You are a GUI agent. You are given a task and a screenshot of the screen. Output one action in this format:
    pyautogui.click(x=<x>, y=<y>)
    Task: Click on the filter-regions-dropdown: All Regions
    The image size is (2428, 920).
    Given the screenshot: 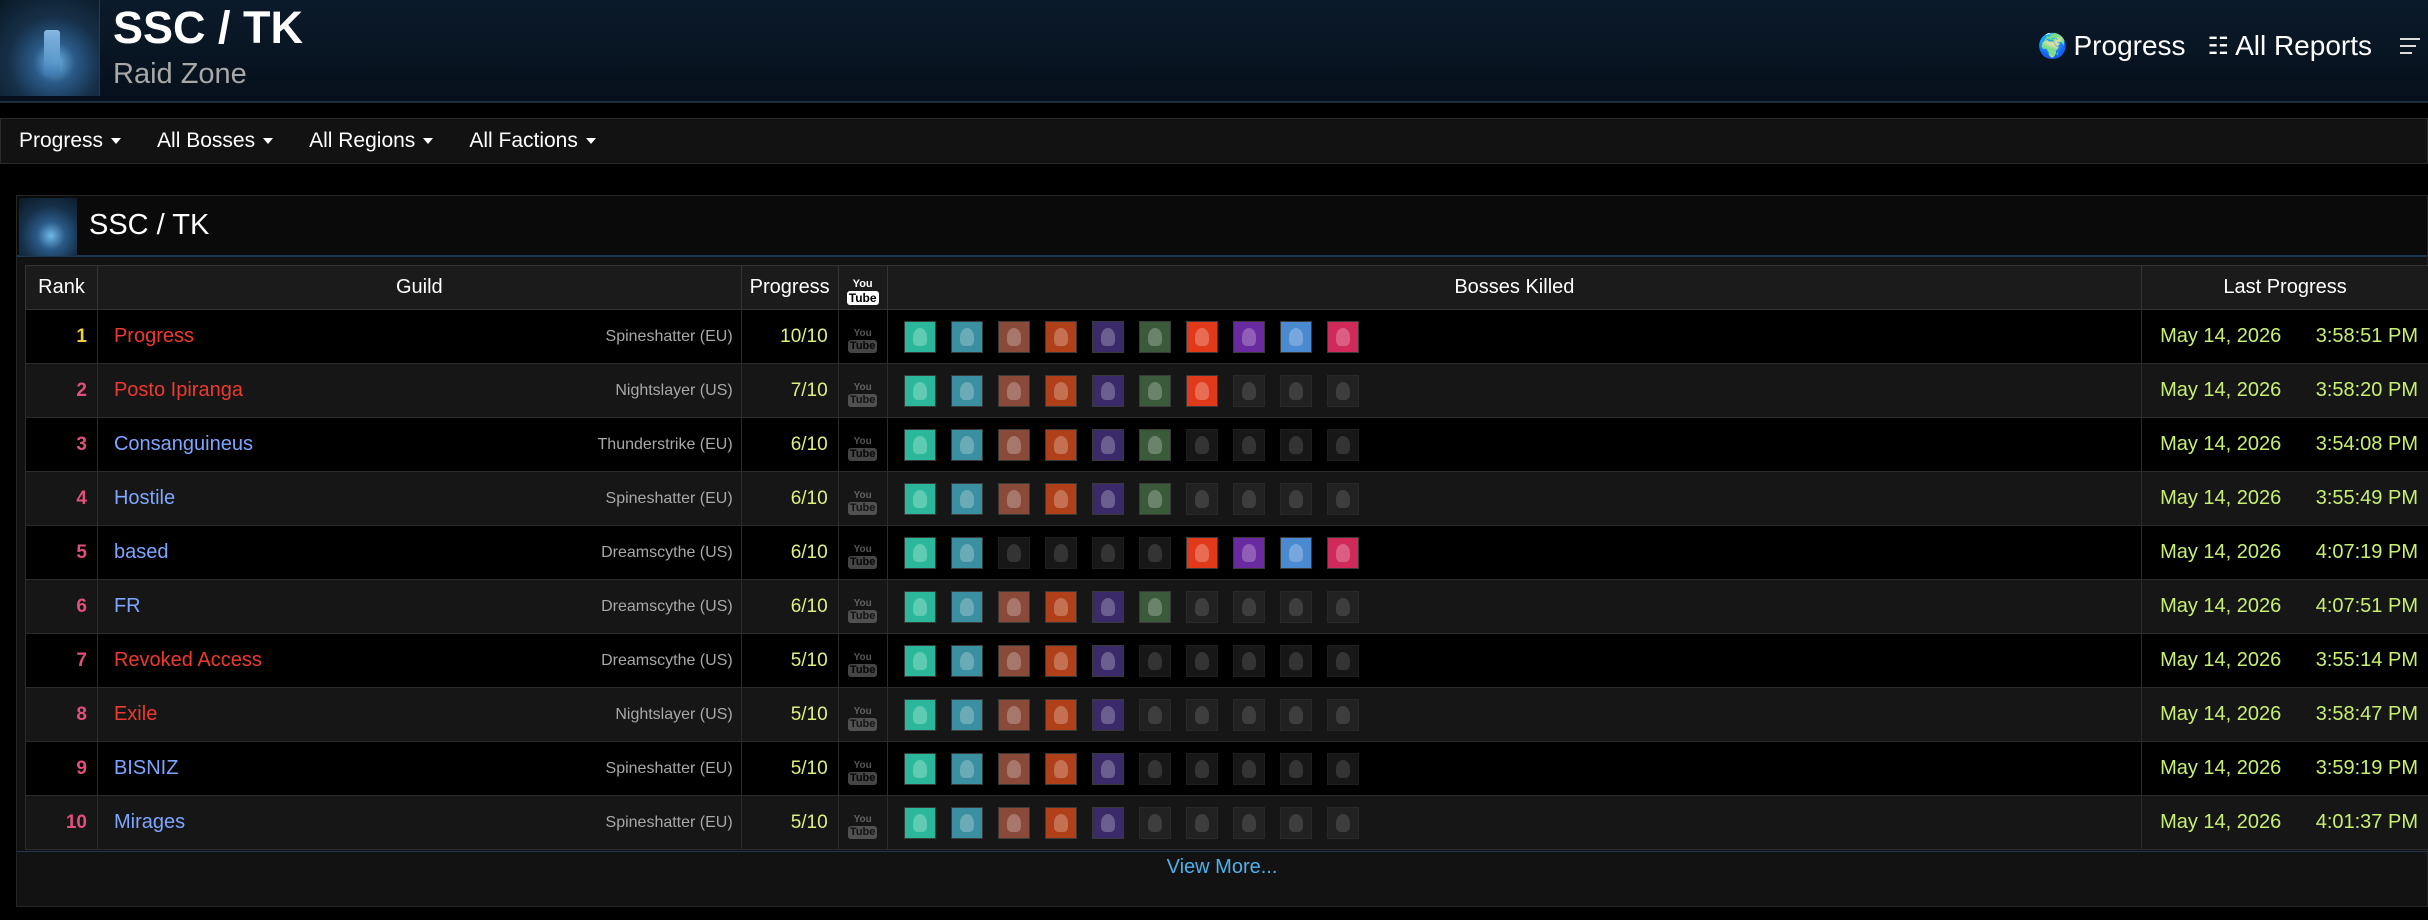 What is the action you would take?
    pyautogui.click(x=371, y=141)
    